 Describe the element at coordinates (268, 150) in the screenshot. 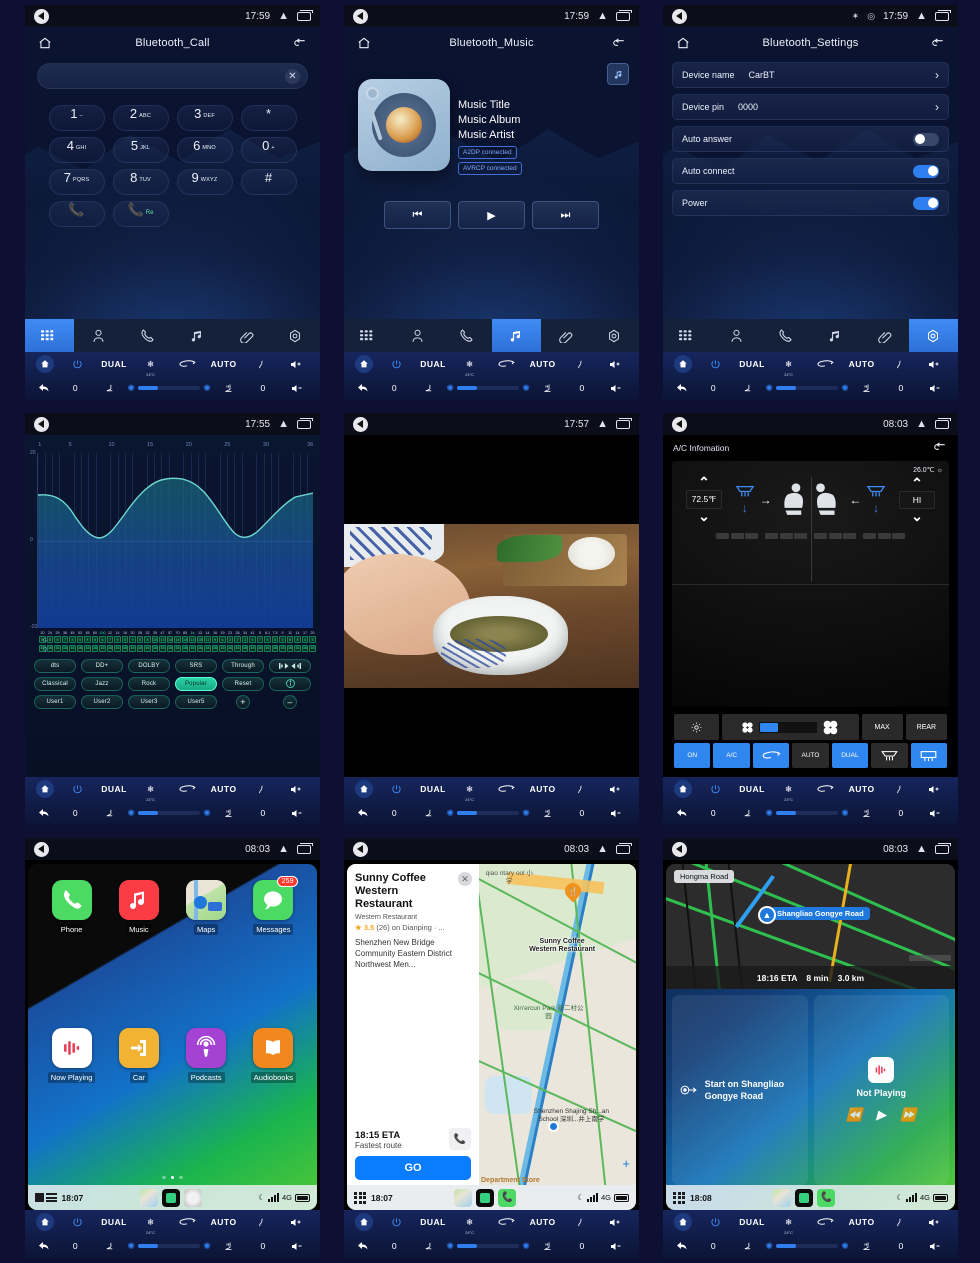

I see `key-0: 0 +` at that location.